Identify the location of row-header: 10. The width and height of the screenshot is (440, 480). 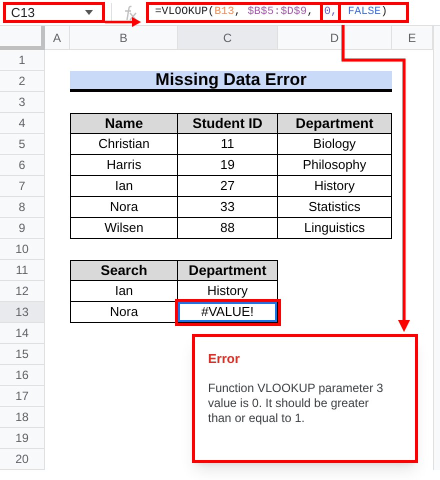
(22, 249).